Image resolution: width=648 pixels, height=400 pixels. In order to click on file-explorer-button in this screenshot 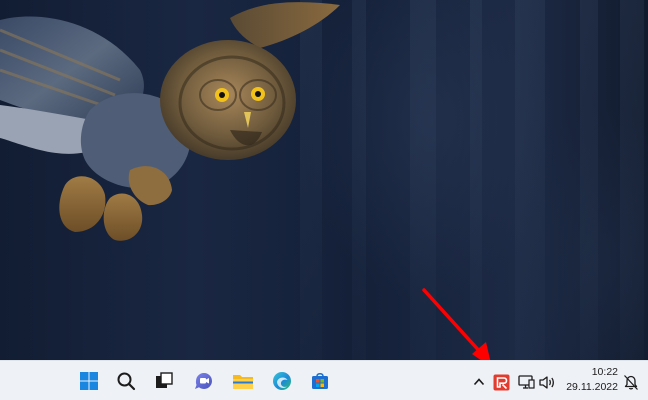, I will do `click(243, 381)`.